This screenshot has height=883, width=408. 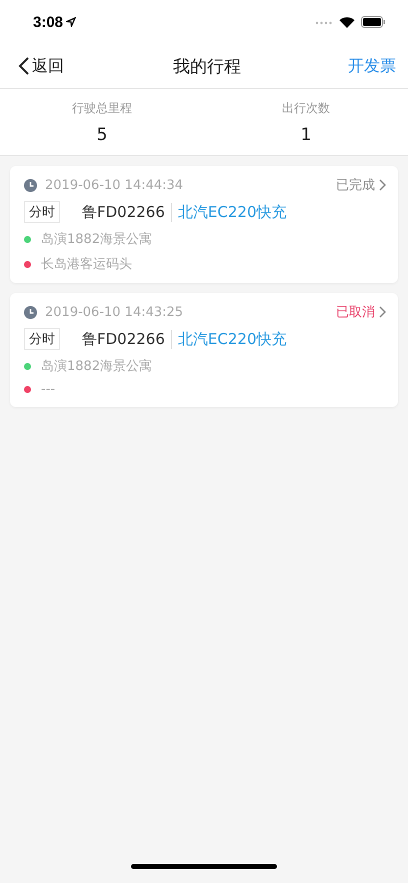 I want to click on stat-value: 1, so click(x=306, y=134).